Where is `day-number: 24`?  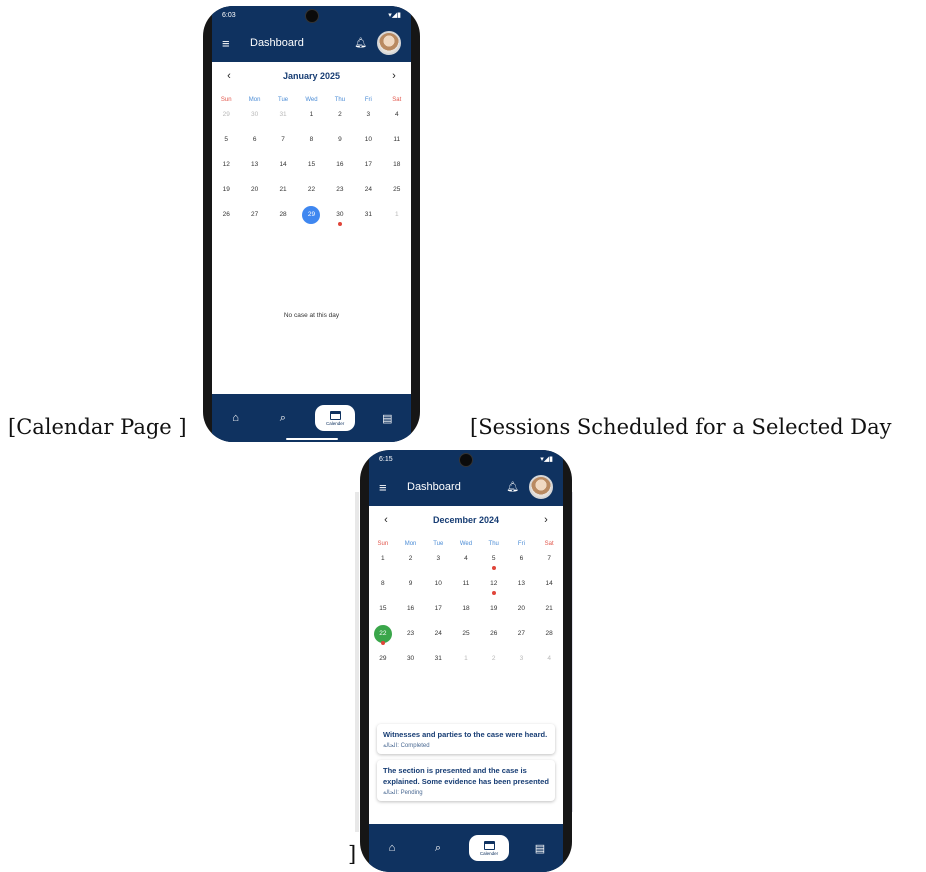 day-number: 24 is located at coordinates (368, 189).